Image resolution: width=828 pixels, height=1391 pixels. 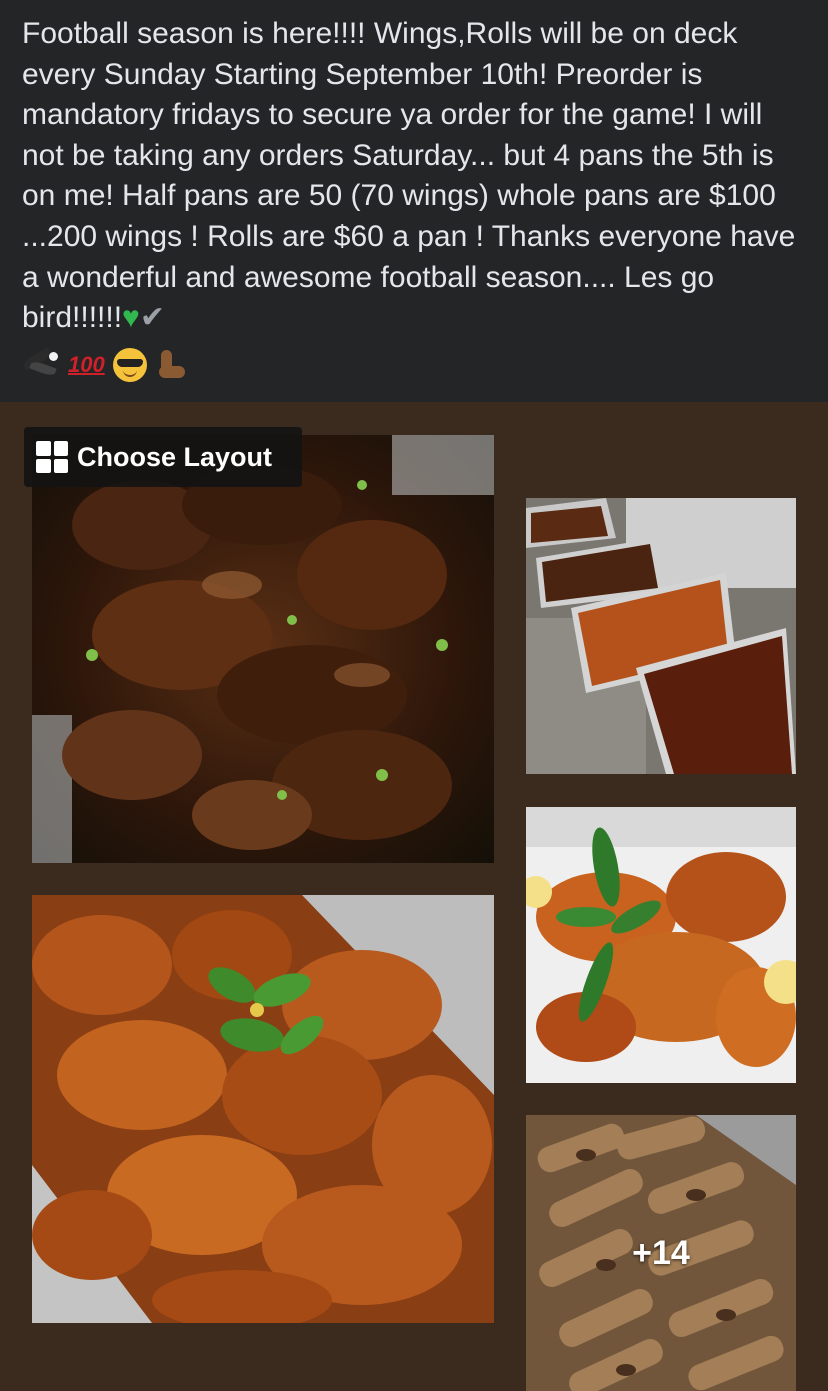 What do you see at coordinates (86, 364) in the screenshot?
I see `hundred-points-icon: 100` at bounding box center [86, 364].